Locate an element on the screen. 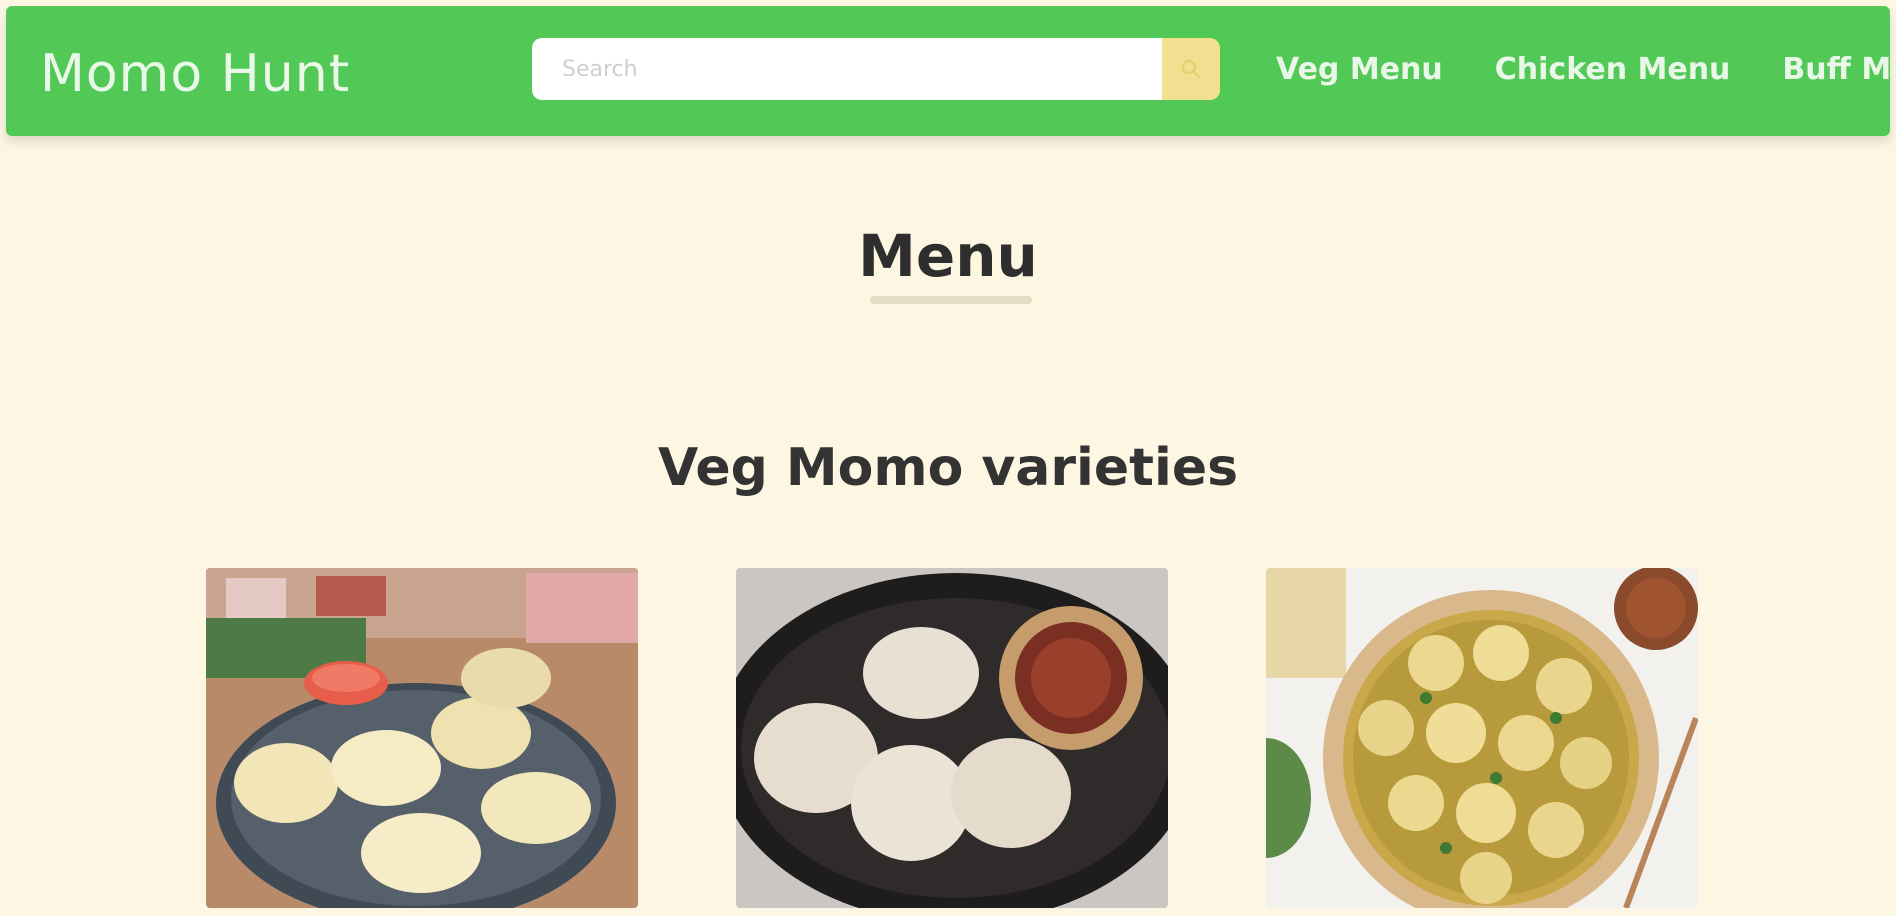 Image resolution: width=1896 pixels, height=916 pixels. search-form is located at coordinates (877, 69).